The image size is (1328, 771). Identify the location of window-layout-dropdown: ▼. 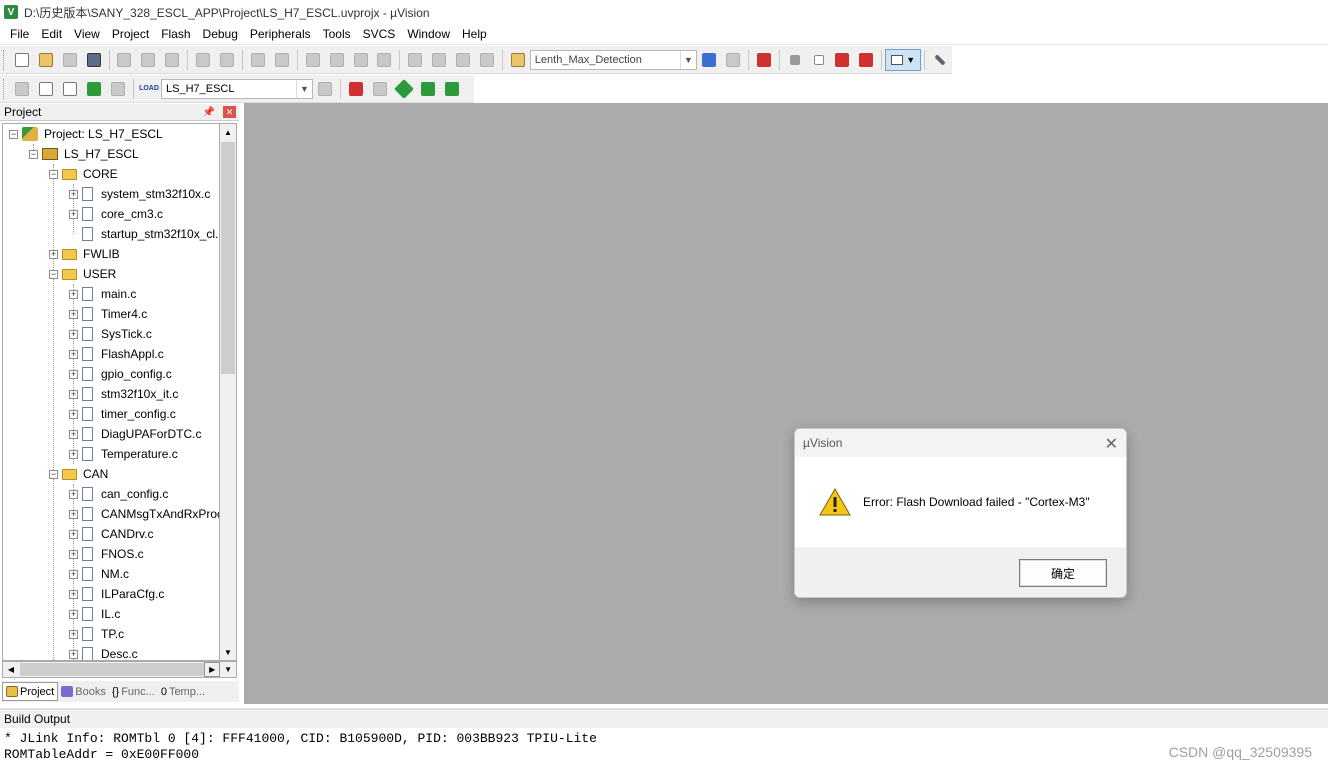
(903, 59).